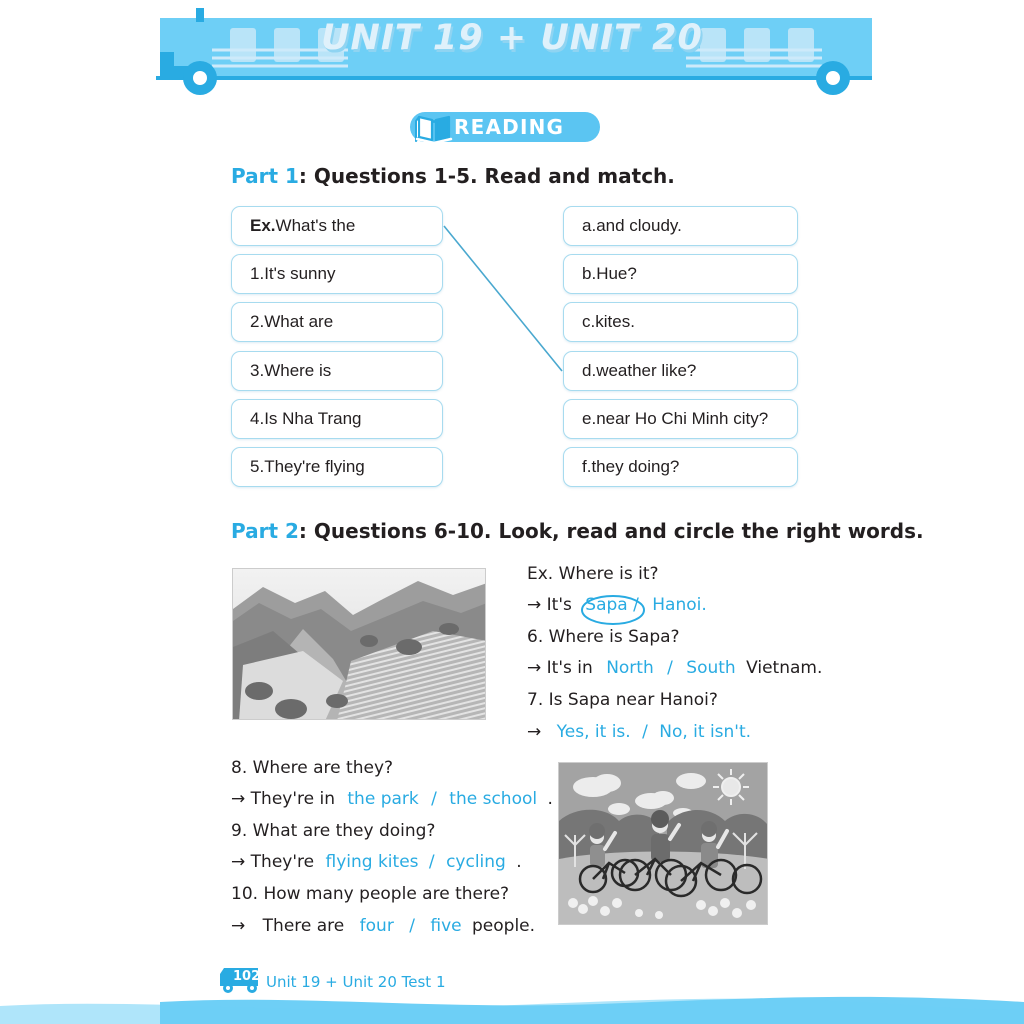  What do you see at coordinates (247, 976) in the screenshot?
I see `footer-page-number: 102` at bounding box center [247, 976].